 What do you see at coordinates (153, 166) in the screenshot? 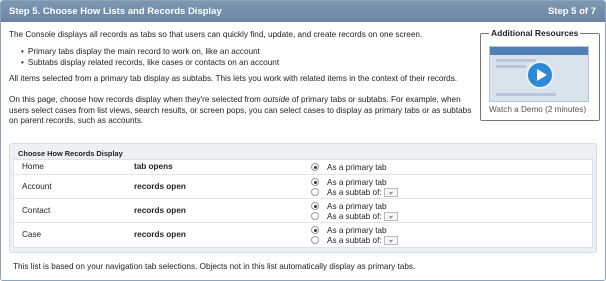
I see `open-behavior: tab opens` at bounding box center [153, 166].